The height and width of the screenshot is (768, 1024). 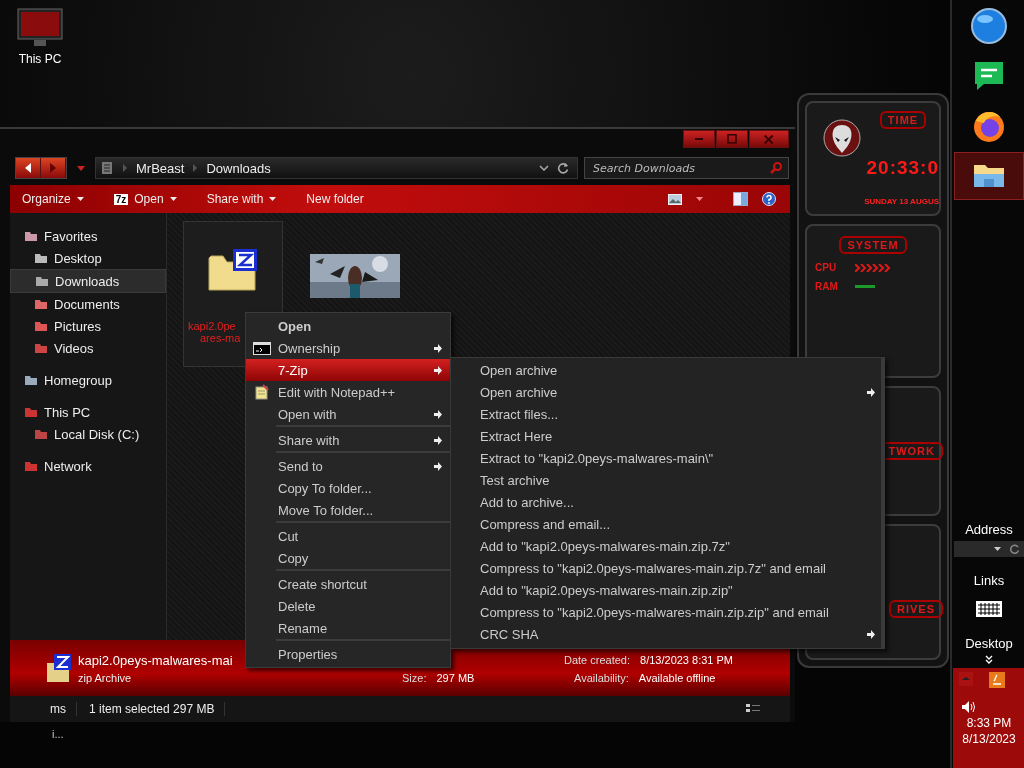 What do you see at coordinates (348, 392) in the screenshot?
I see `menu-item: Edit with Notepad++` at bounding box center [348, 392].